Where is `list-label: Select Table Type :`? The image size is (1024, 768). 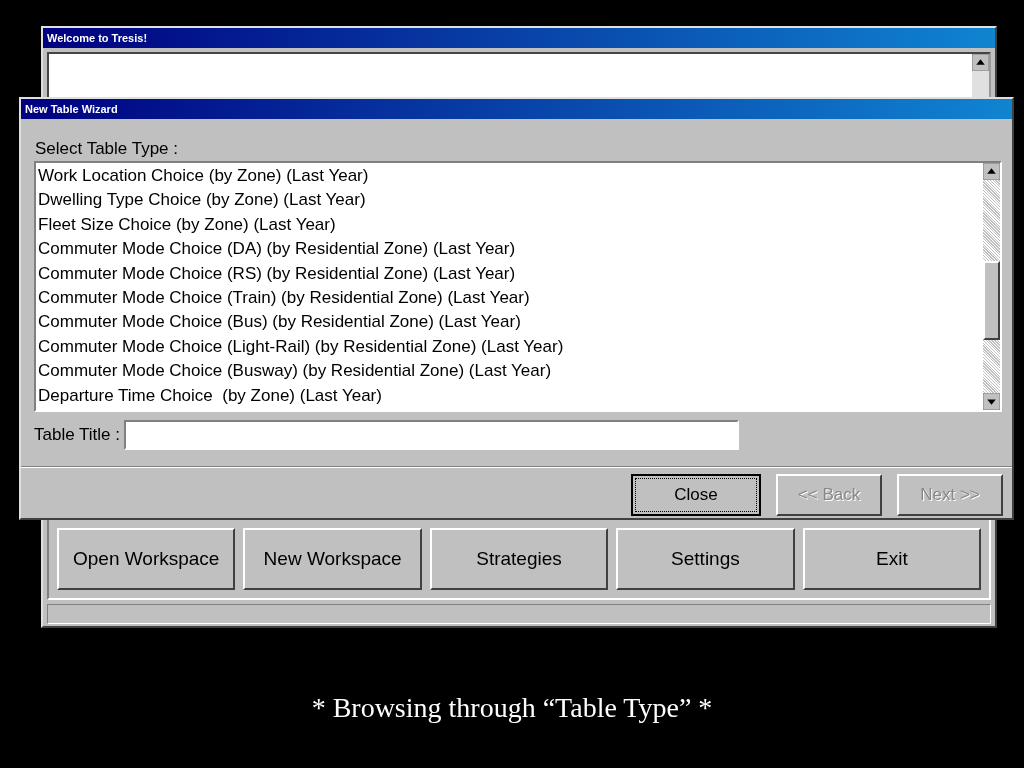 list-label: Select Table Type : is located at coordinates (107, 149).